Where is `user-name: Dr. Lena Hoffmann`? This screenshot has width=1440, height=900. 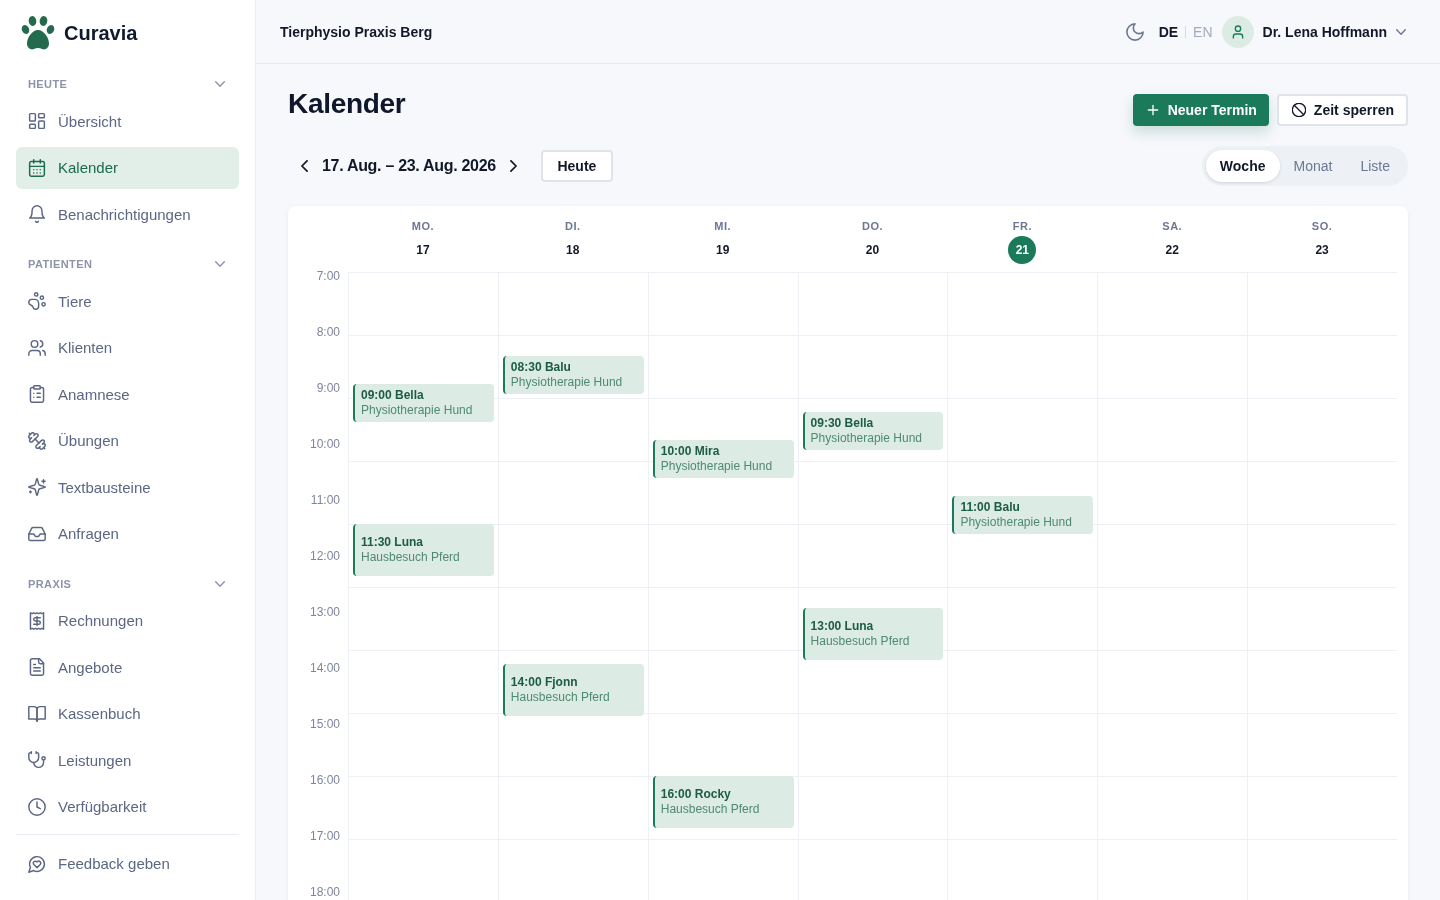
user-name: Dr. Lena Hoffmann is located at coordinates (1324, 31).